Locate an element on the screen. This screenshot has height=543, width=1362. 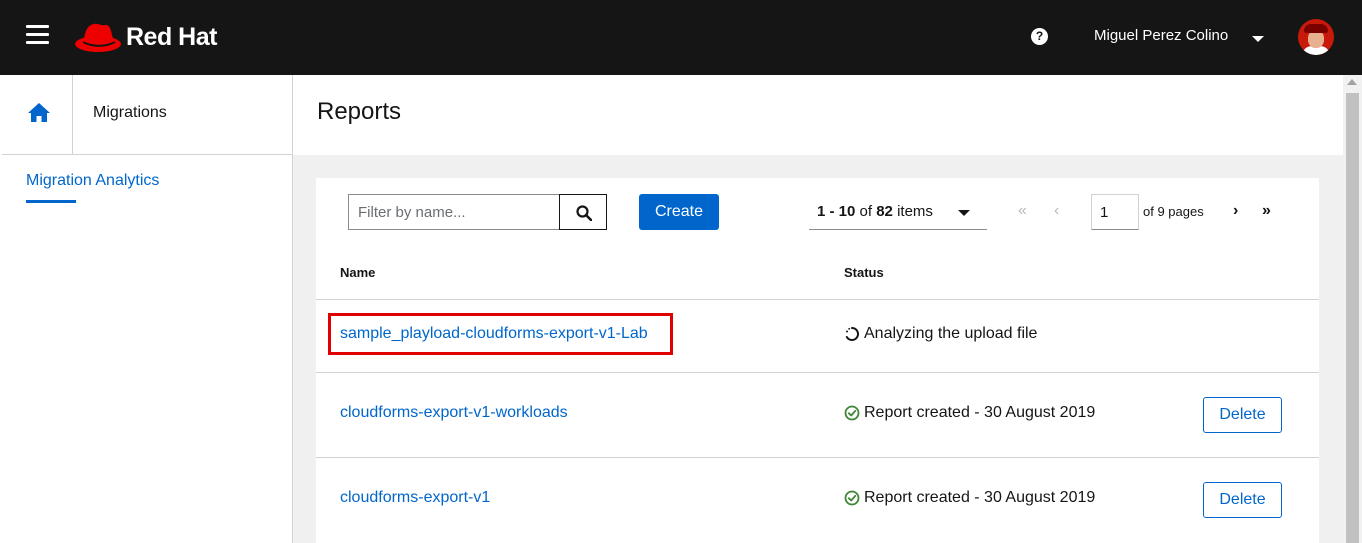
active-nav-indicator is located at coordinates (51, 201).